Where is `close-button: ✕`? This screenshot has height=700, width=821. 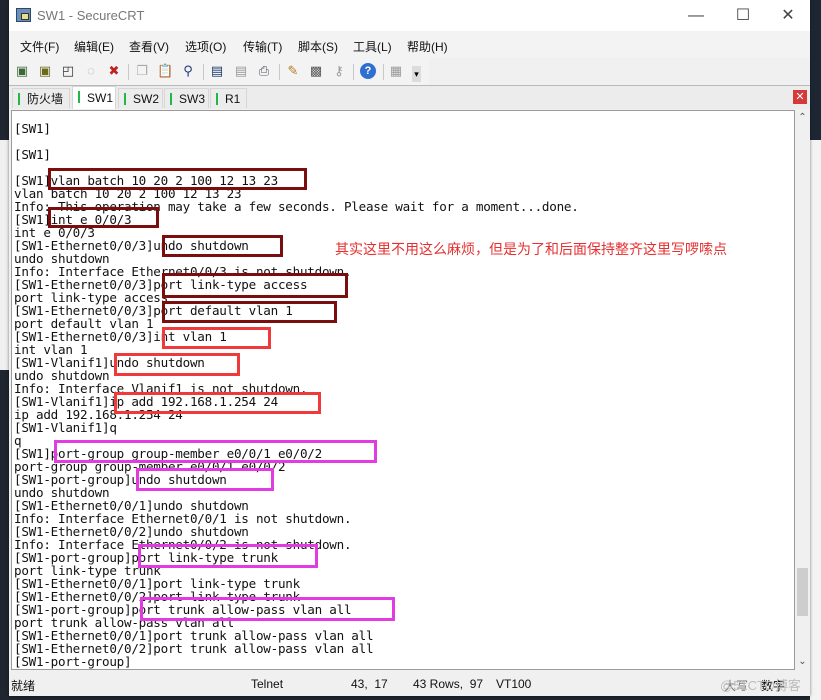
close-button: ✕ is located at coordinates (788, 15).